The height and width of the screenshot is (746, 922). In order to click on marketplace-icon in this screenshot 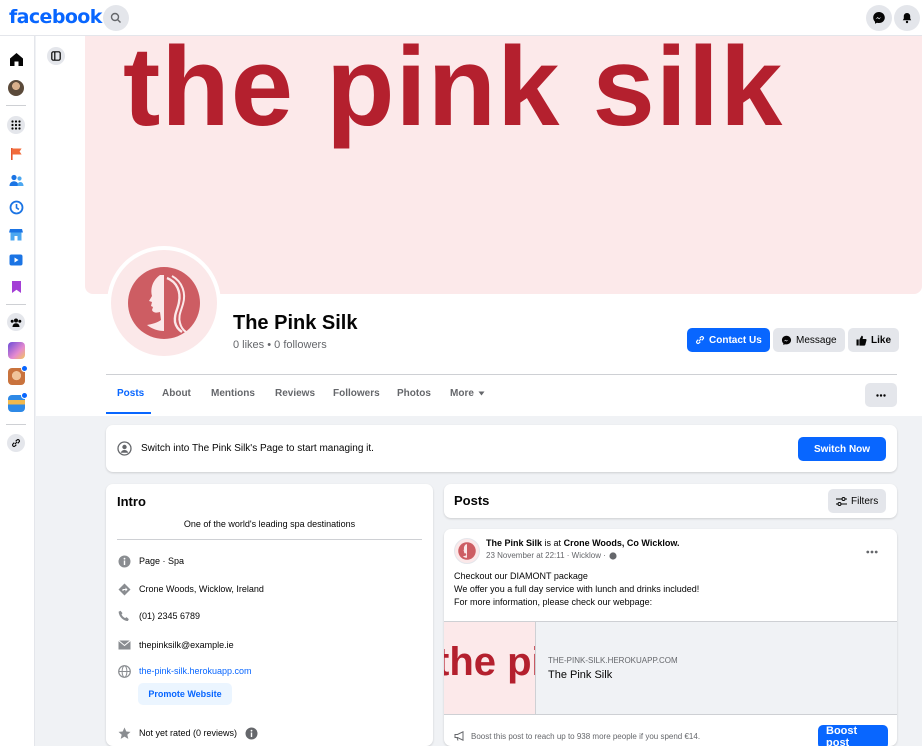, I will do `click(16, 234)`.